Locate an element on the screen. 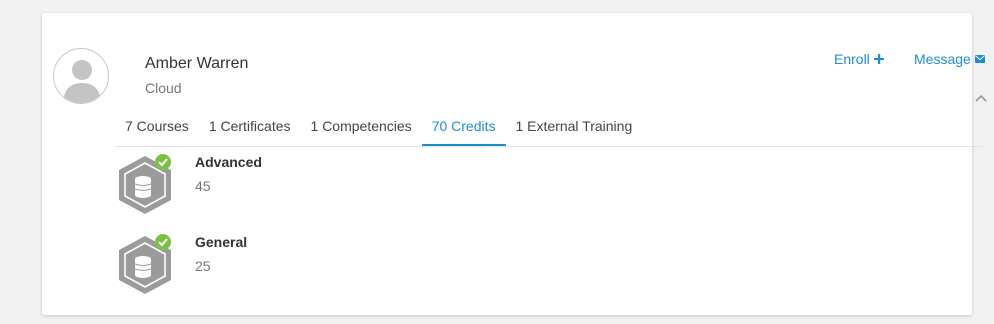 This screenshot has height=324, width=994. user-placeholder-icon is located at coordinates (82, 81).